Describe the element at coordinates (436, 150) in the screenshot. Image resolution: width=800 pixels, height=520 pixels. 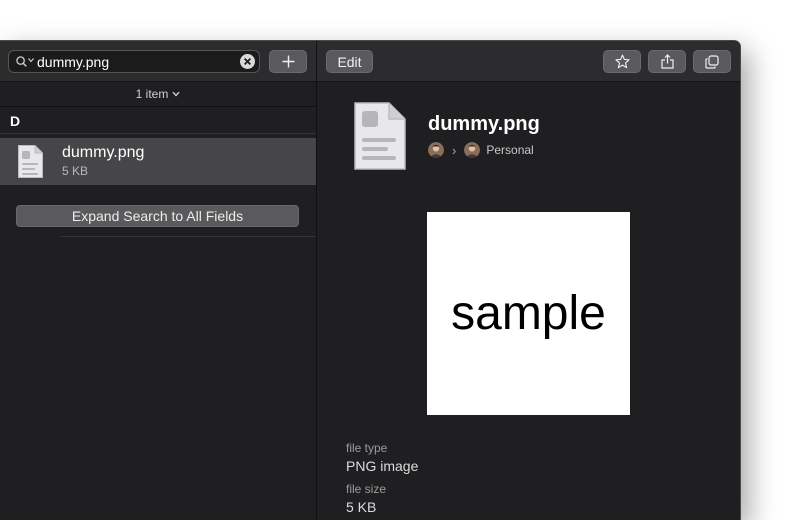
I see `account-avatar` at that location.